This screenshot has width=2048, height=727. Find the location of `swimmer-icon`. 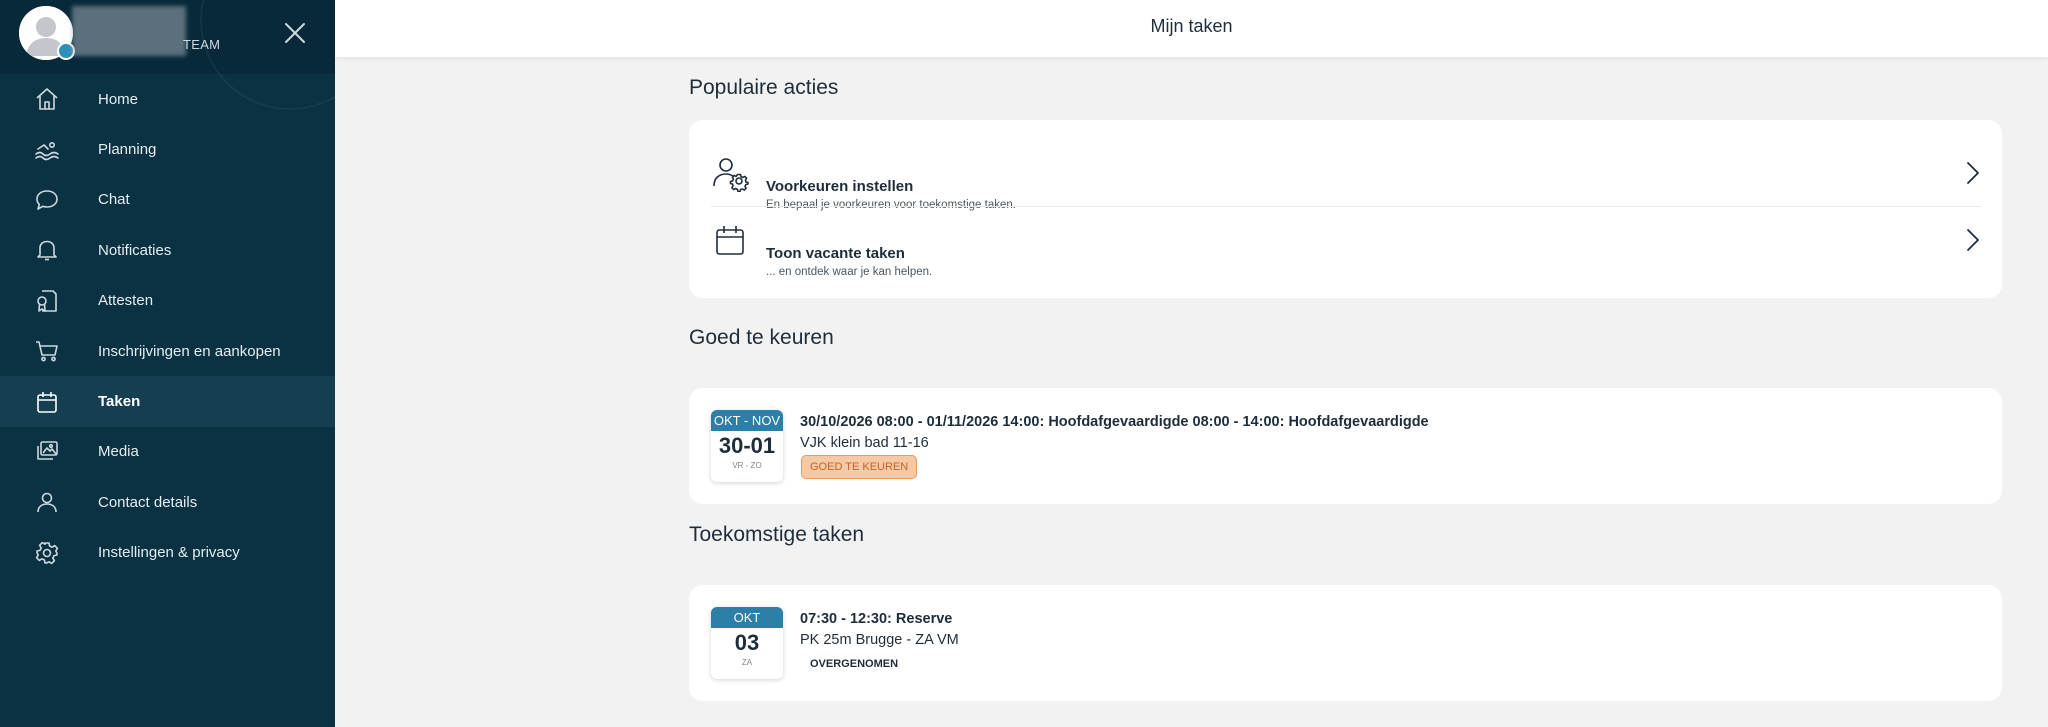

swimmer-icon is located at coordinates (47, 150).